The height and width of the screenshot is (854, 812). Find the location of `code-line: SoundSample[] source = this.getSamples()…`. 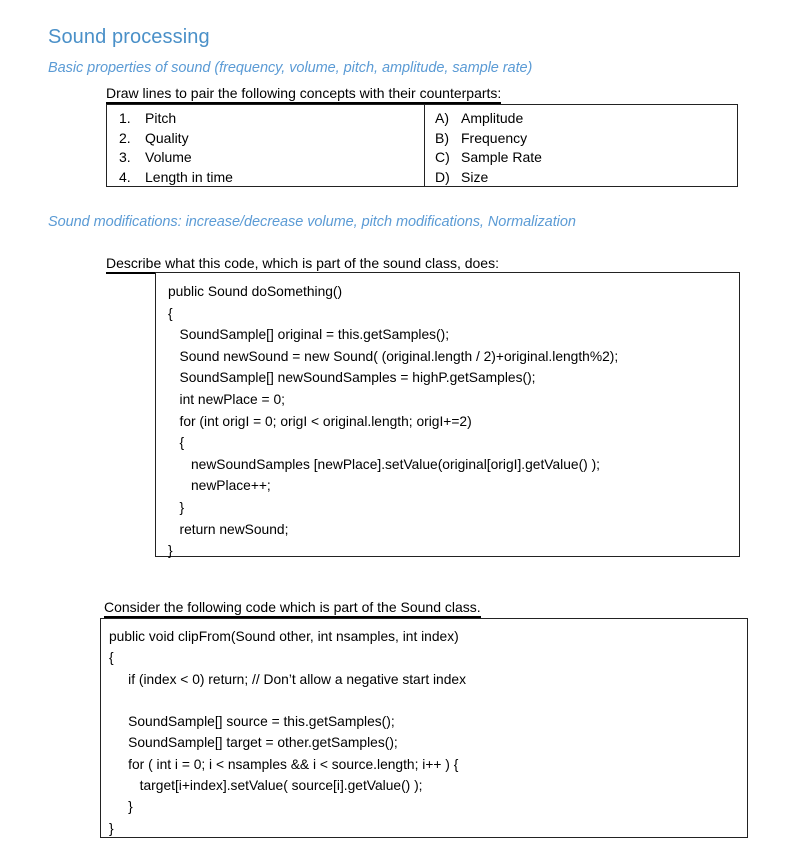

code-line: SoundSample[] source = this.getSamples()… is located at coordinates (252, 722).